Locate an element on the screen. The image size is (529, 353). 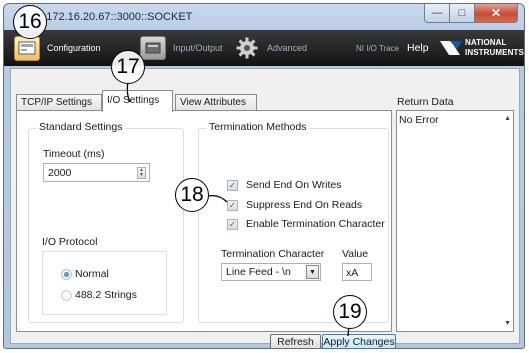
callout-17: 17 is located at coordinates (128, 67).